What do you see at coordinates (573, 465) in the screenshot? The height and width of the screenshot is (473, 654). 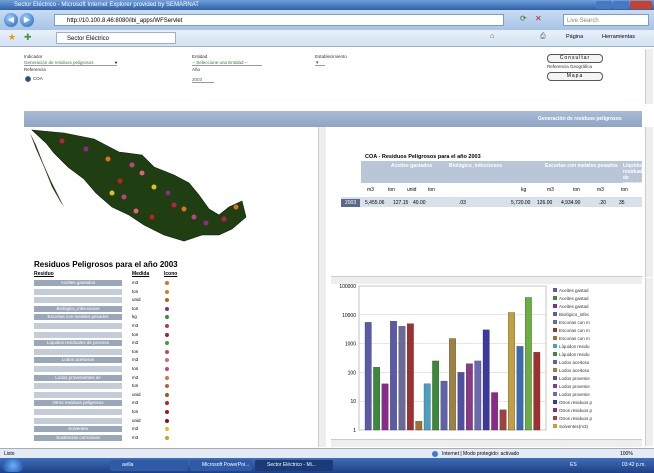 I see `language-indicator: ES` at bounding box center [573, 465].